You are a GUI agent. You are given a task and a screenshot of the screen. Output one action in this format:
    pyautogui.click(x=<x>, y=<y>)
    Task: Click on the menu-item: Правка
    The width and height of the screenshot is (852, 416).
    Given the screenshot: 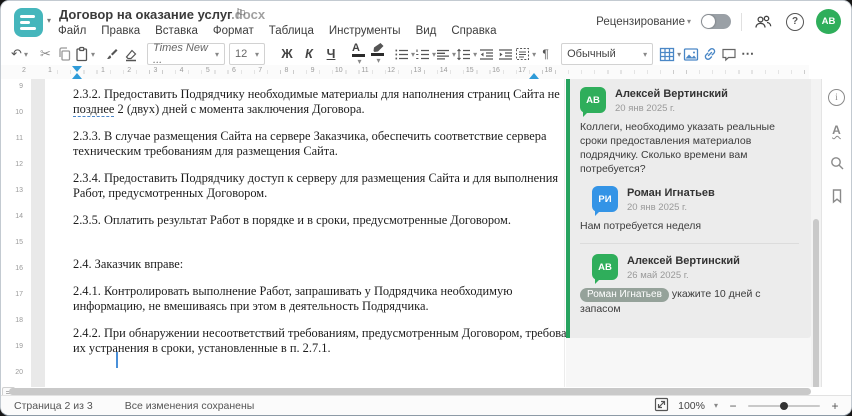 What is the action you would take?
    pyautogui.click(x=120, y=31)
    